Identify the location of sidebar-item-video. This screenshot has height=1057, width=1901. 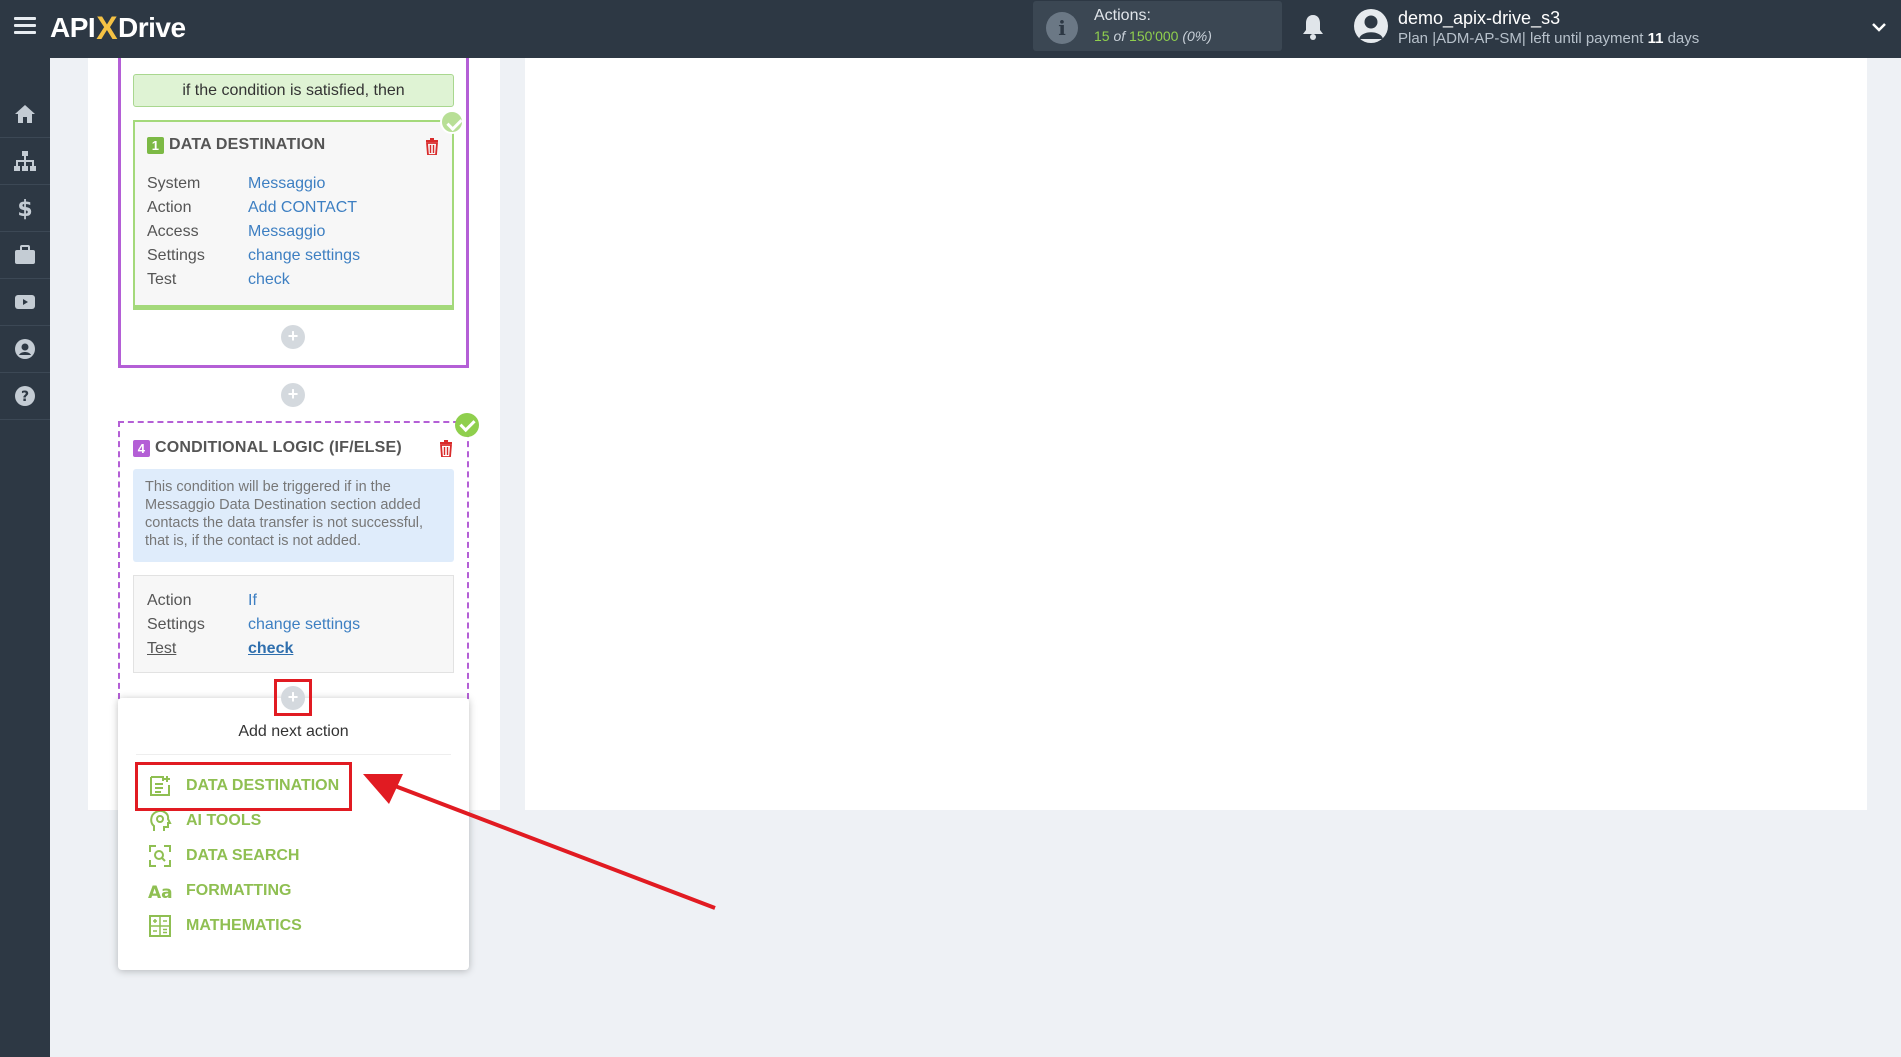
(25, 302).